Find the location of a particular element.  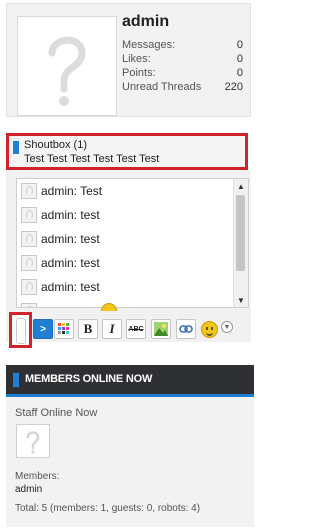

members-online-header: MEMBERS ONLINE NOW is located at coordinates (130, 381).